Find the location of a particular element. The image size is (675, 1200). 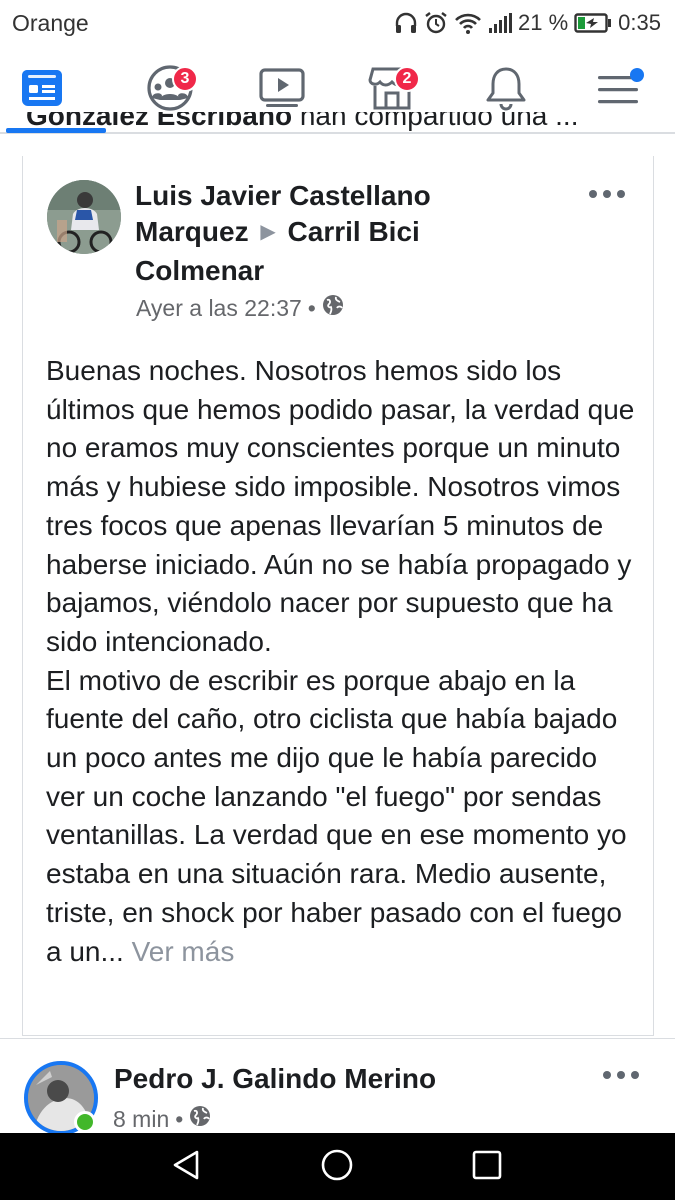

home-circle-icon is located at coordinates (337, 1167).